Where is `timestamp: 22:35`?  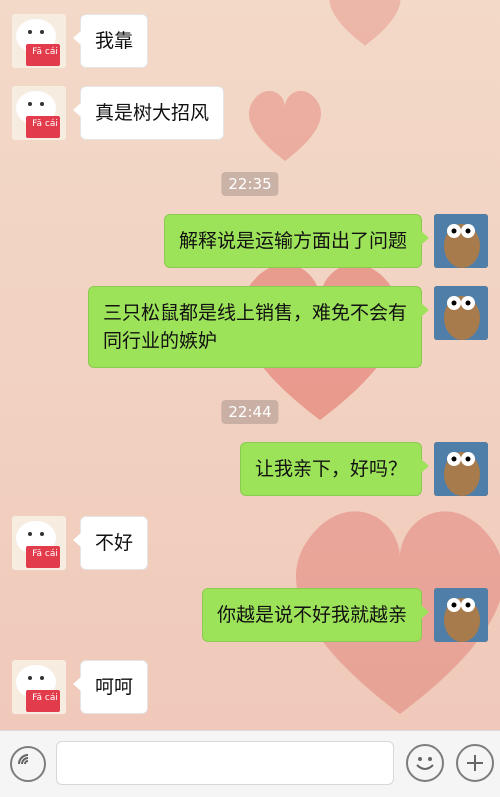 timestamp: 22:35 is located at coordinates (250, 184).